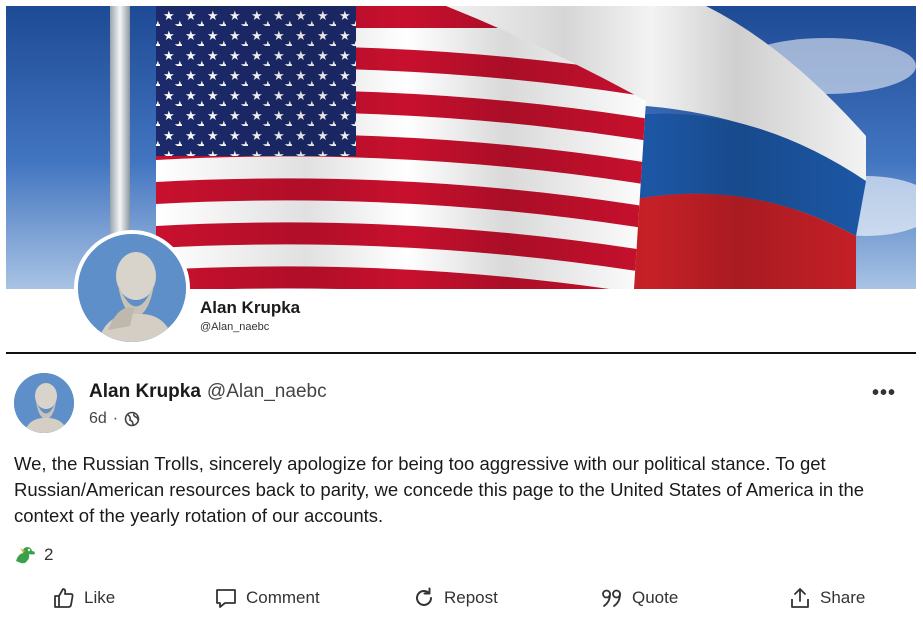  What do you see at coordinates (25, 555) in the screenshot?
I see `dragon-reaction-icon` at bounding box center [25, 555].